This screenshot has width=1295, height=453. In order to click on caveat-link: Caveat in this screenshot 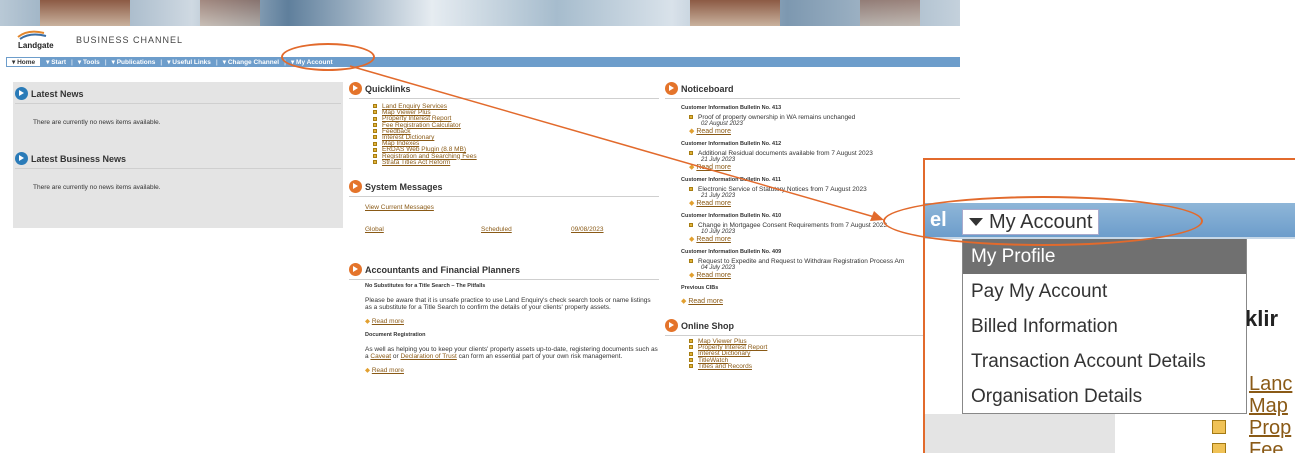, I will do `click(380, 356)`.